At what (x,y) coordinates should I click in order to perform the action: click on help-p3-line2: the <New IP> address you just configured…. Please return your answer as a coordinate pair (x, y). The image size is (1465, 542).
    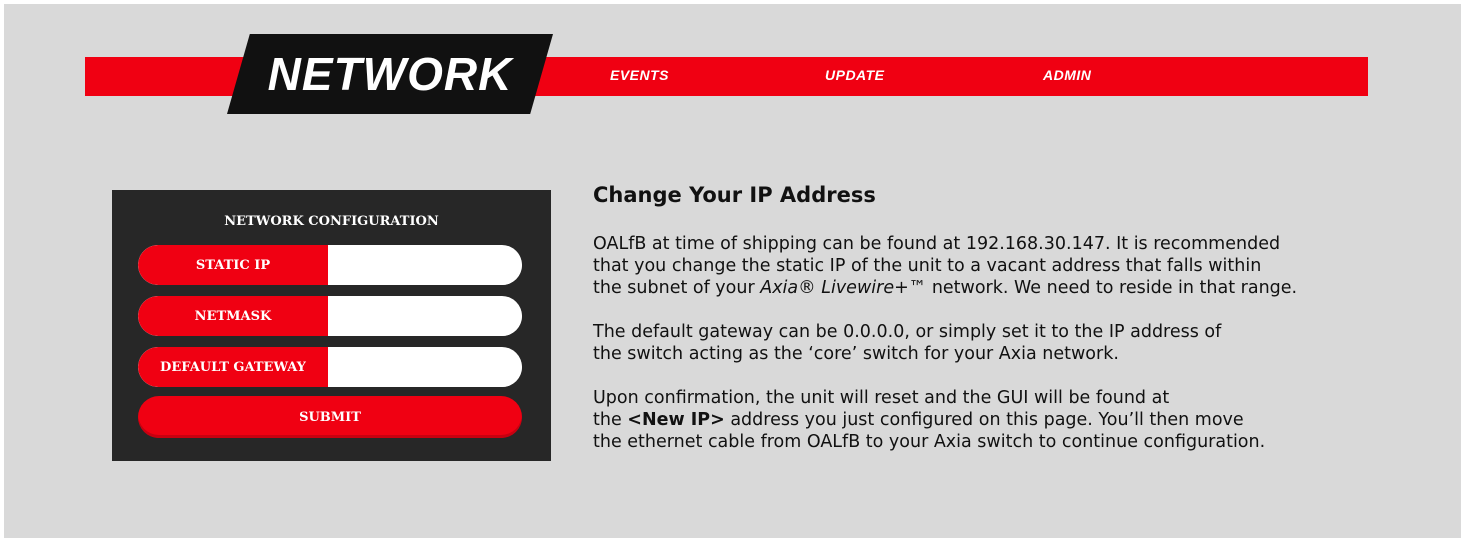
    Looking at the image, I should click on (1008, 420).